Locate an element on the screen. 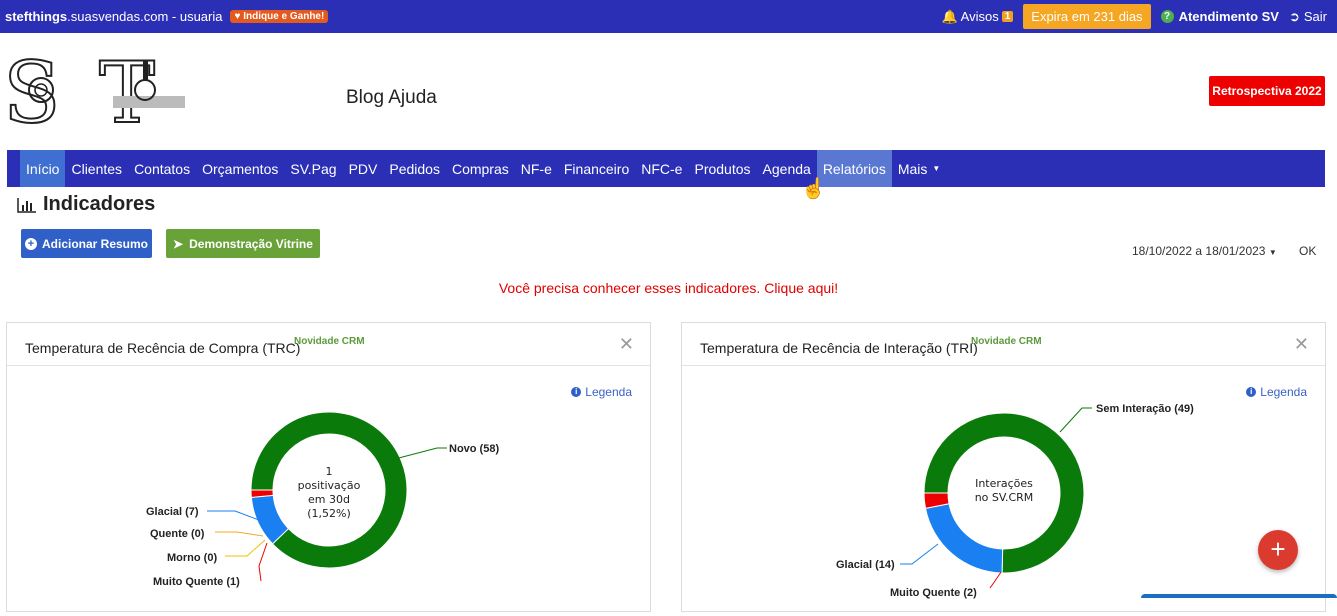 Image resolution: width=1337 pixels, height=616 pixels. adicionar-resumo-button: + Adicionar Resumo is located at coordinates (86, 243).